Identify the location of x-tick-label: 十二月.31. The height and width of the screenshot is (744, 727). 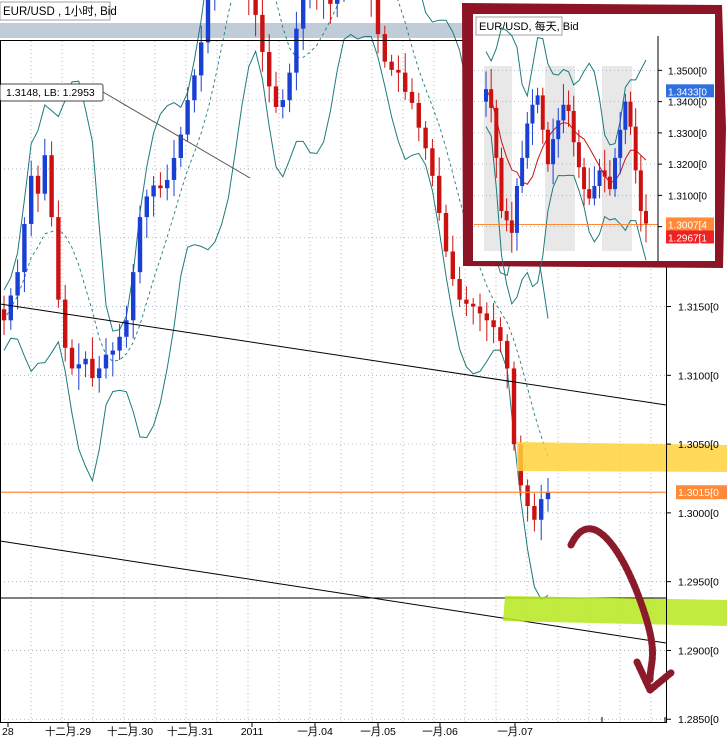
(190, 731).